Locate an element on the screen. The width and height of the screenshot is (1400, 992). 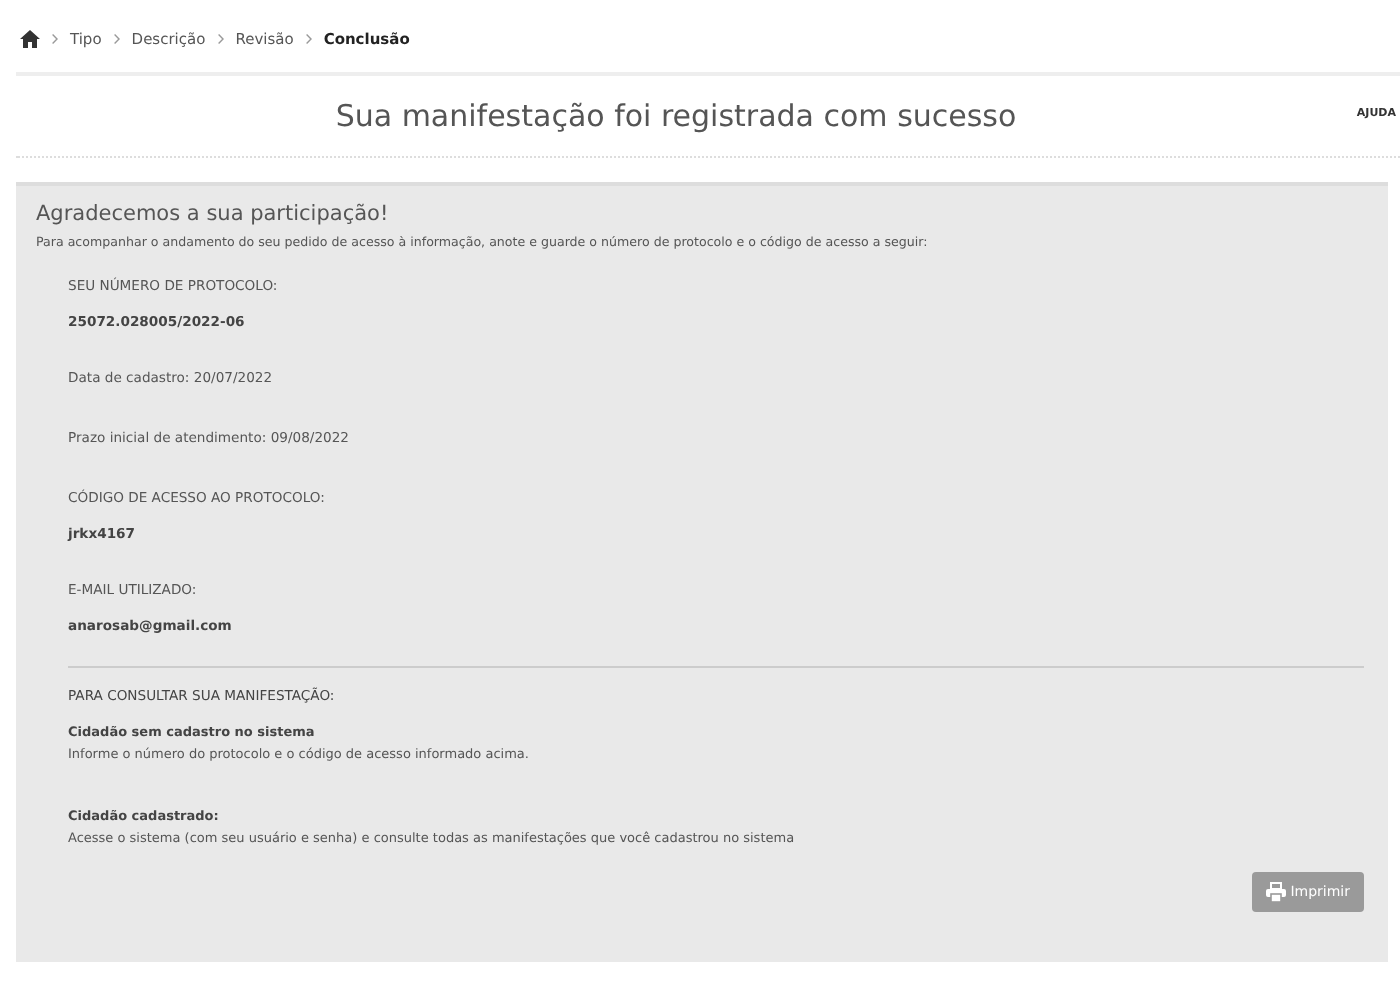
home-icon is located at coordinates (30, 38).